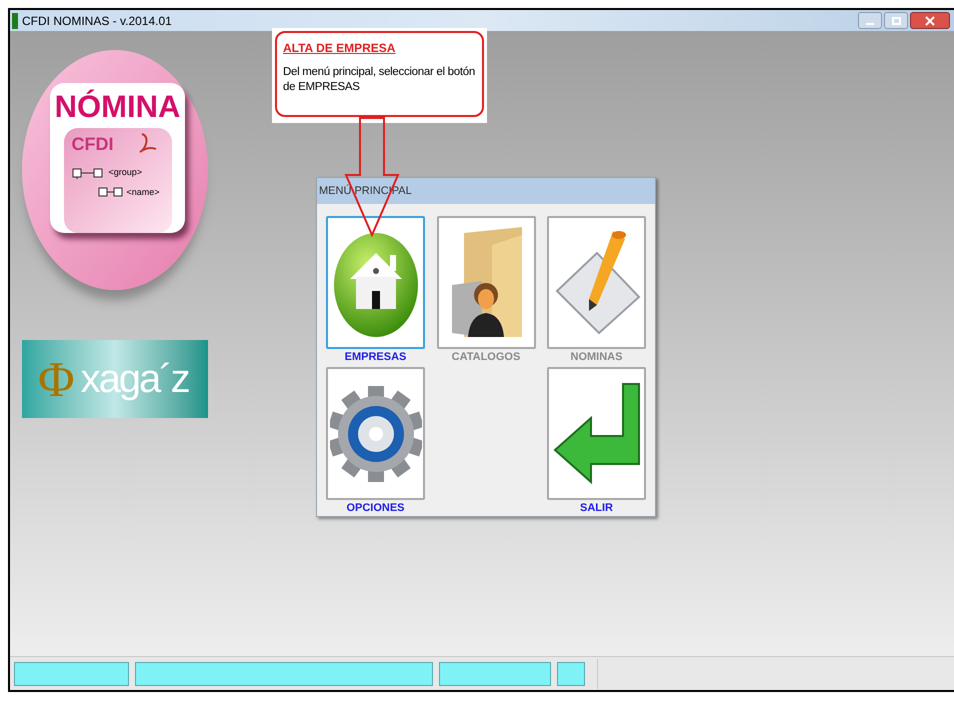  Describe the element at coordinates (896, 20) in the screenshot. I see `maximize-button` at that location.